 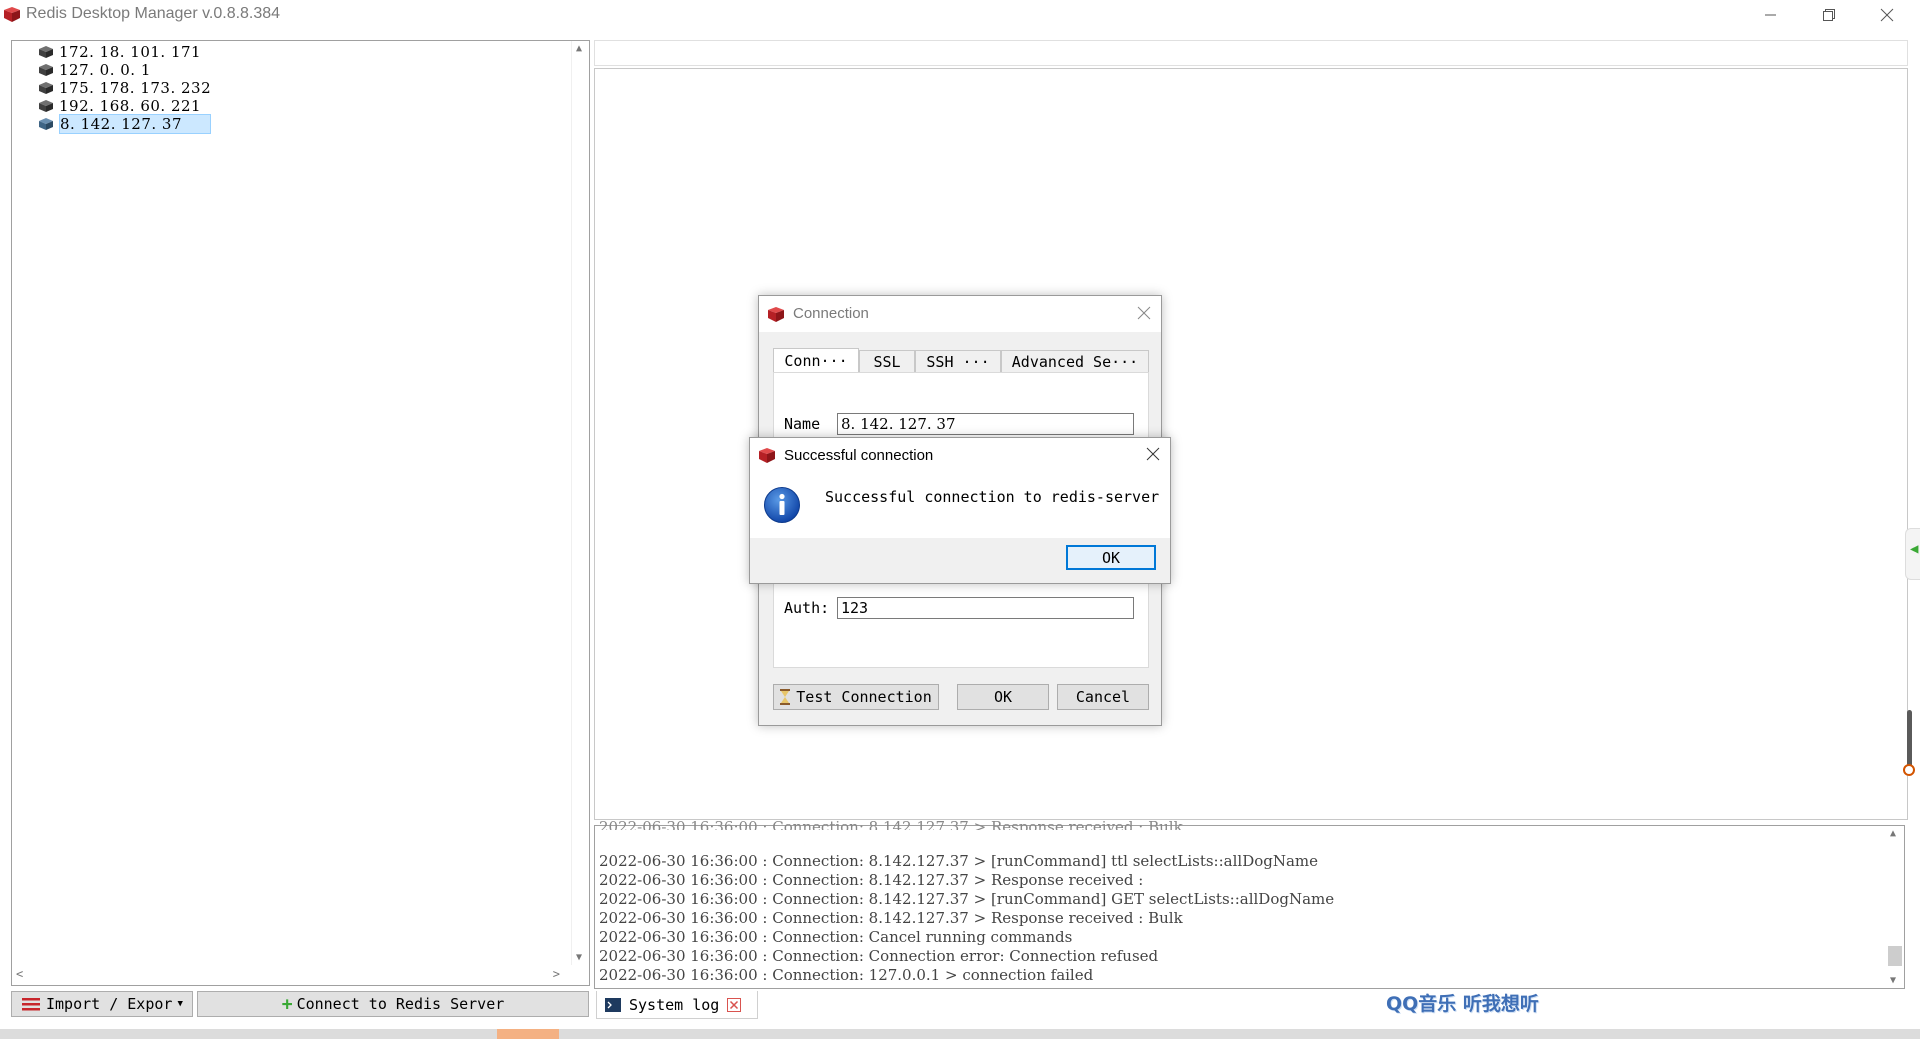 What do you see at coordinates (958, 361) in the screenshot?
I see `tab-ssh: SSH ···` at bounding box center [958, 361].